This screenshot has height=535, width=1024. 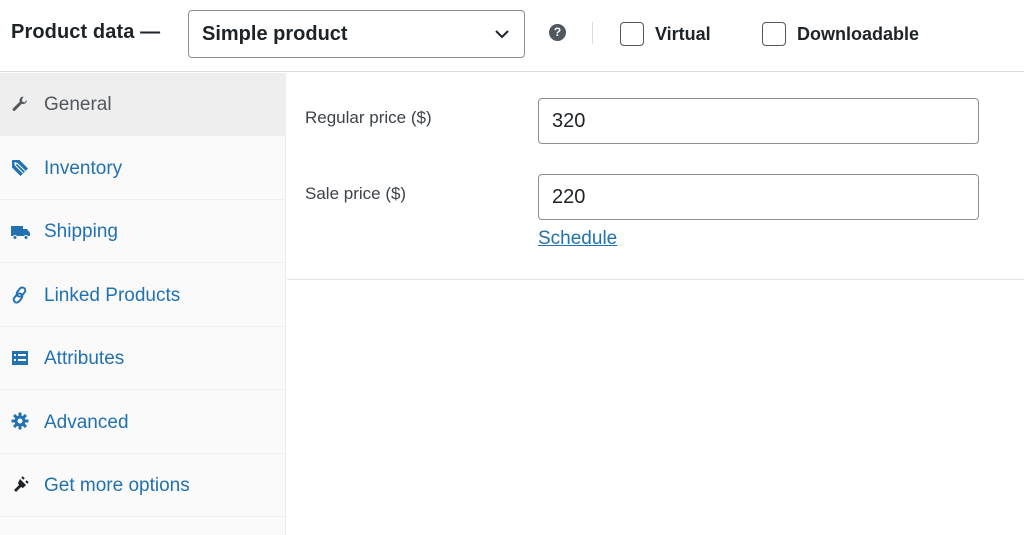 What do you see at coordinates (143, 231) in the screenshot?
I see `tab-shipping: Shipping` at bounding box center [143, 231].